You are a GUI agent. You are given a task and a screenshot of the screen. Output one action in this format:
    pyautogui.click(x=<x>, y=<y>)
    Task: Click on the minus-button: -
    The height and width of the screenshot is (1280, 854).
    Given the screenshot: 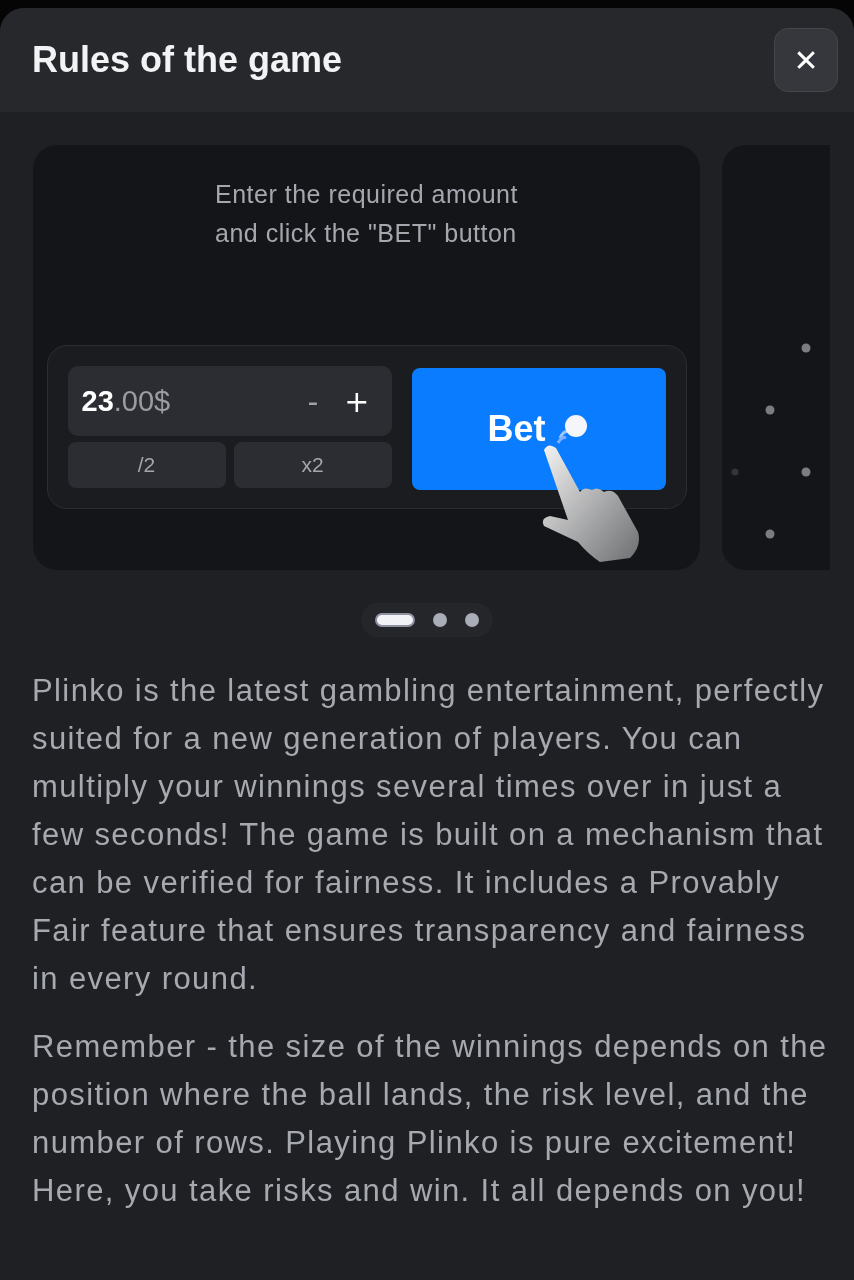 What is the action you would take?
    pyautogui.click(x=313, y=401)
    